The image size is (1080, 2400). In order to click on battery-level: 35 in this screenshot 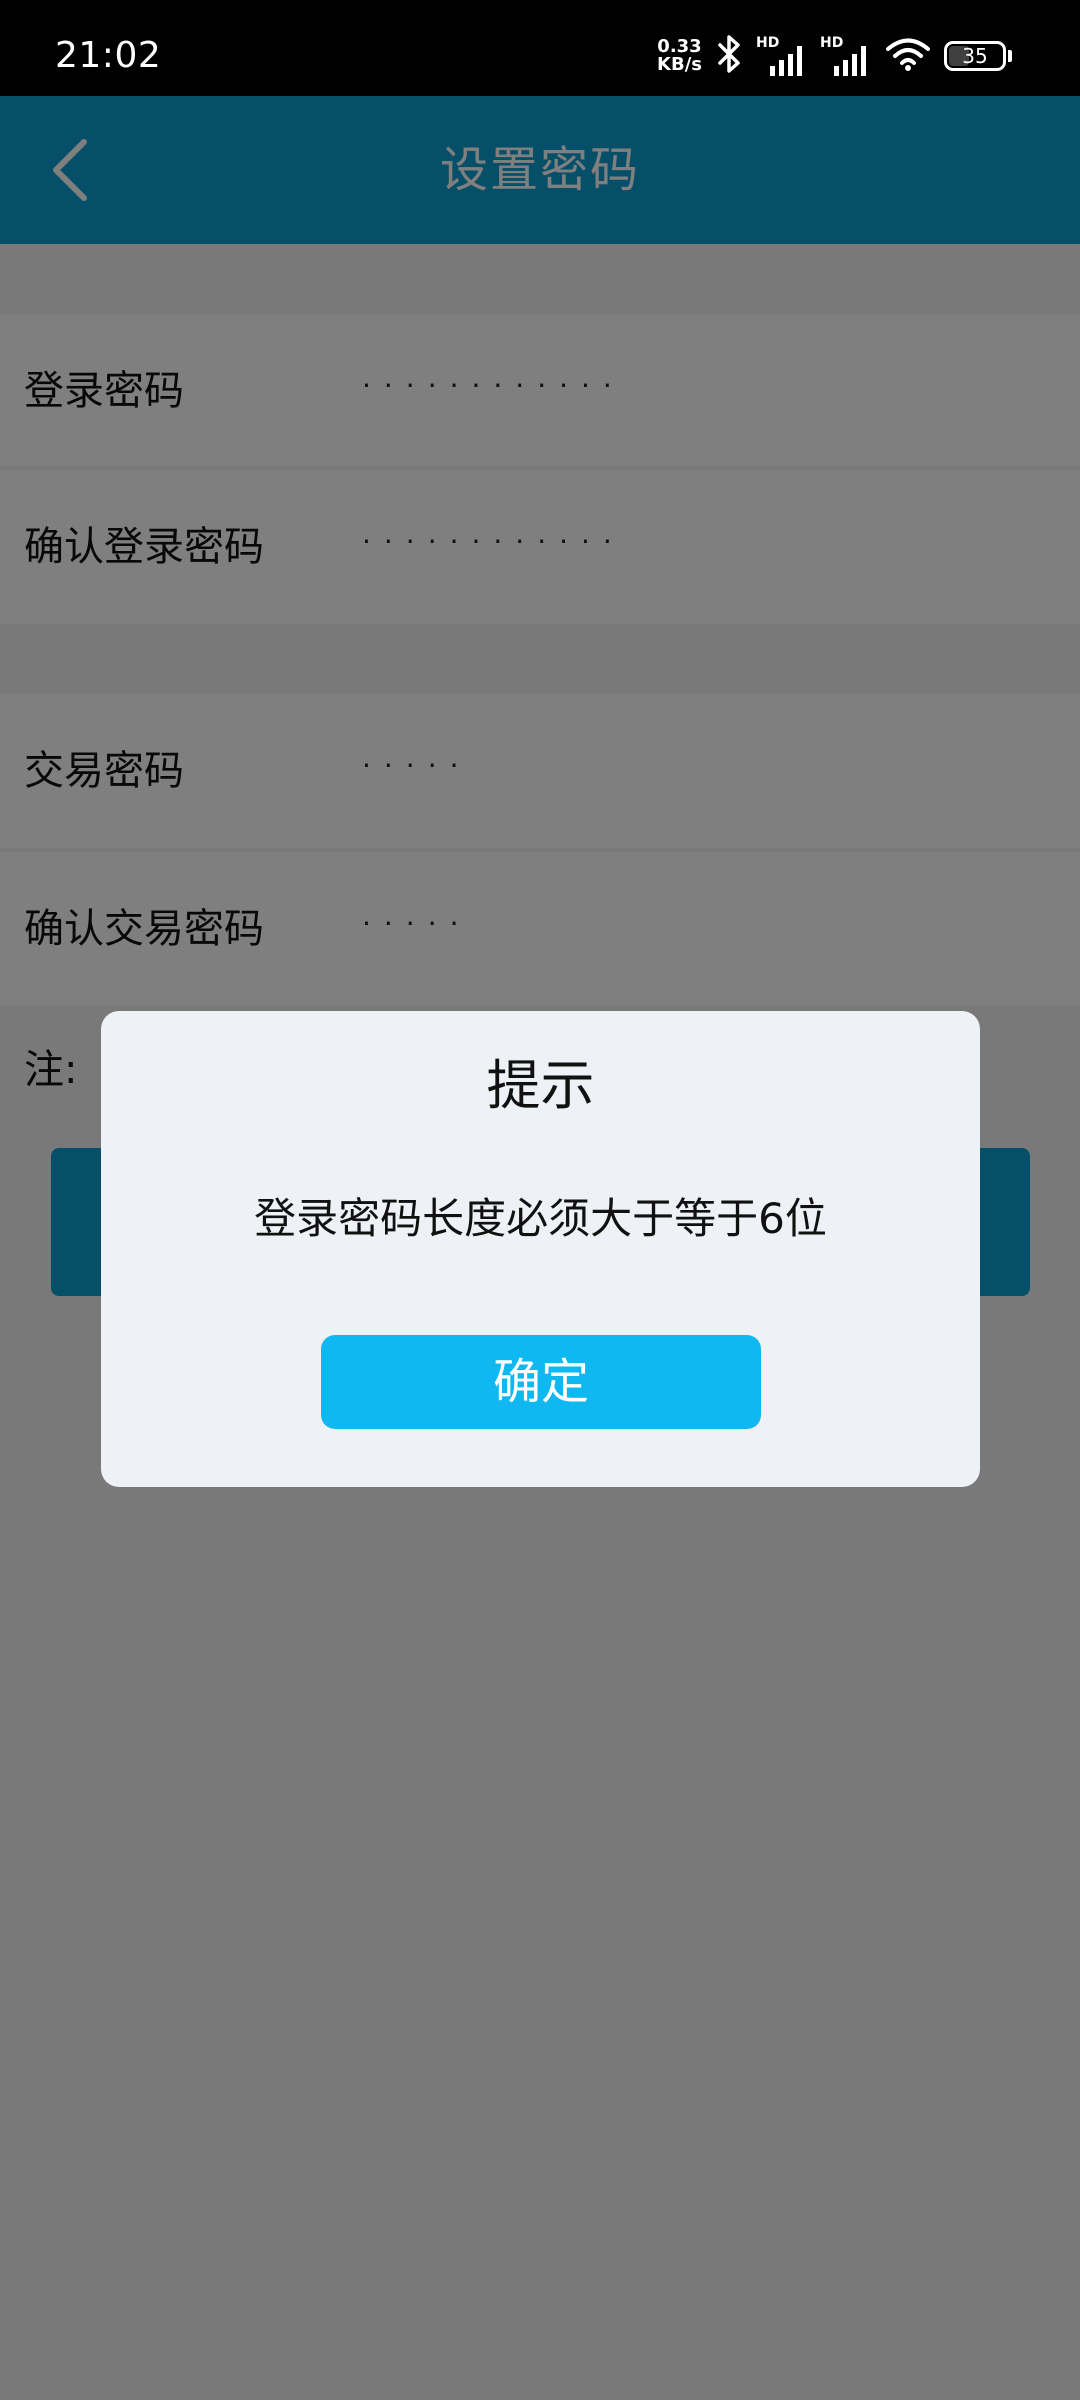, I will do `click(975, 56)`.